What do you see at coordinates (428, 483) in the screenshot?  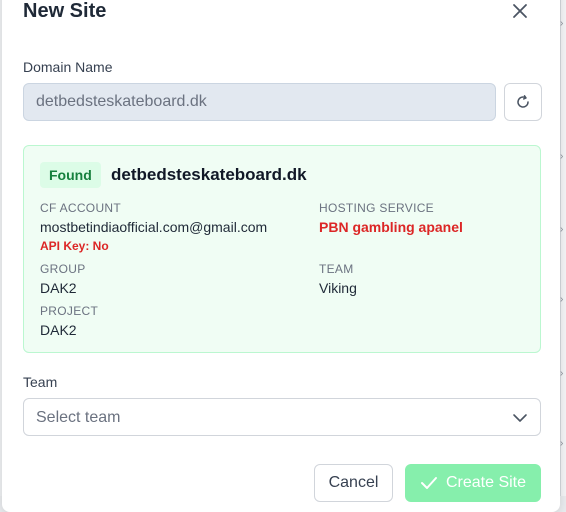 I see `check-icon` at bounding box center [428, 483].